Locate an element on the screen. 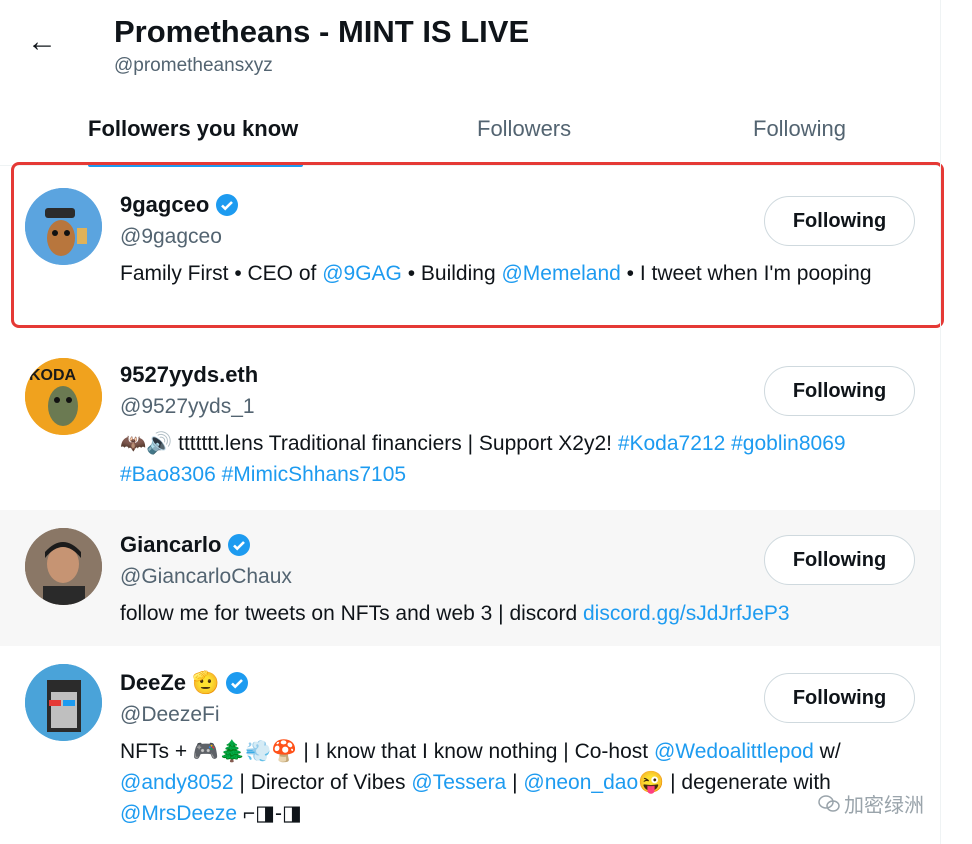 Image resolution: width=972 pixels, height=844 pixels. bio-link: @neon_dao is located at coordinates (580, 782).